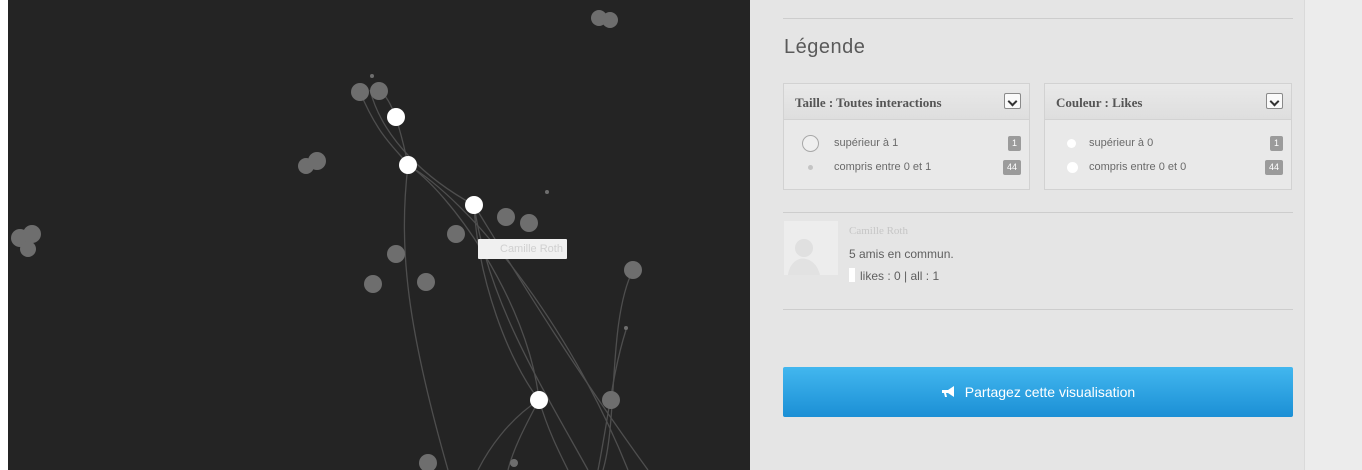 The width and height of the screenshot is (1362, 470). I want to click on share-button: Partagez cette visualisation, so click(1038, 392).